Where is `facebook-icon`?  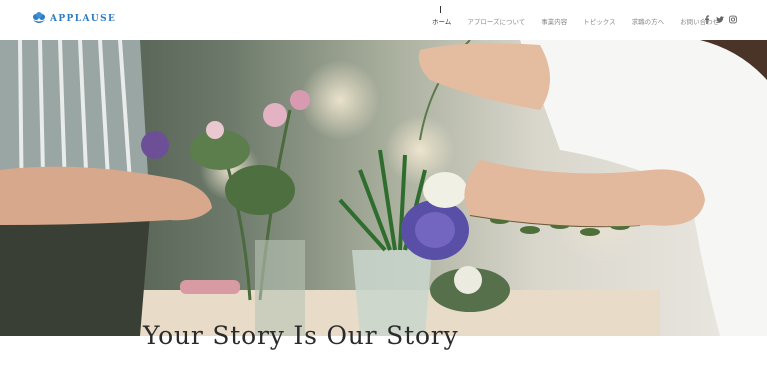 facebook-icon is located at coordinates (707, 19).